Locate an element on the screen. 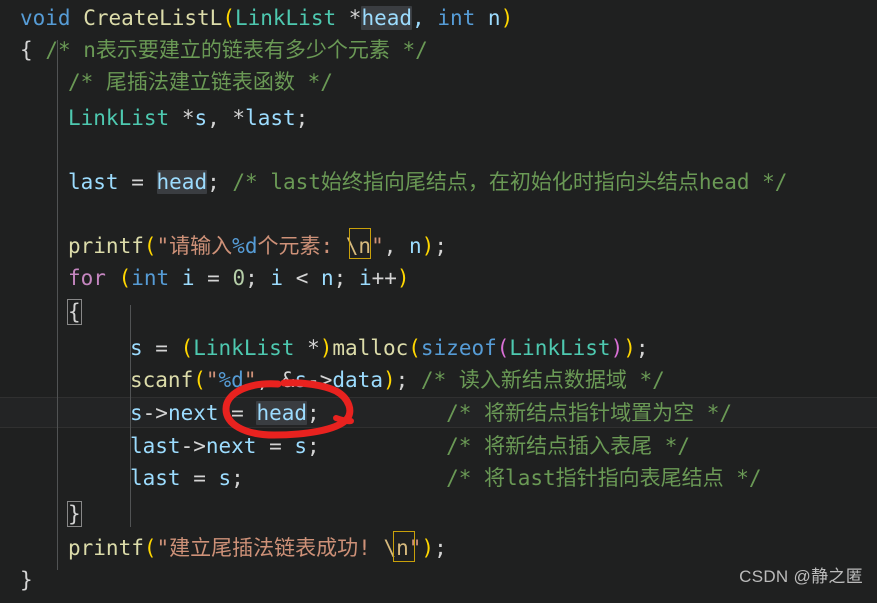 The image size is (877, 603). token-string-prompt-part-b: 个元素 is located at coordinates (289, 246).